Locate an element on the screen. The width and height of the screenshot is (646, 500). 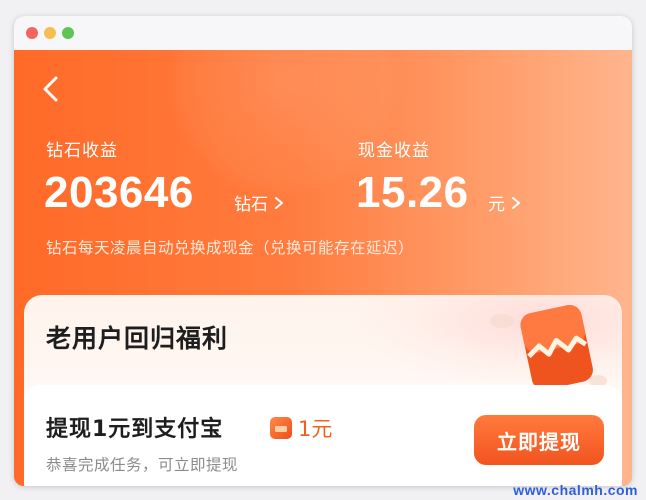
cash-earnings-label: 现金收益 is located at coordinates (394, 151).